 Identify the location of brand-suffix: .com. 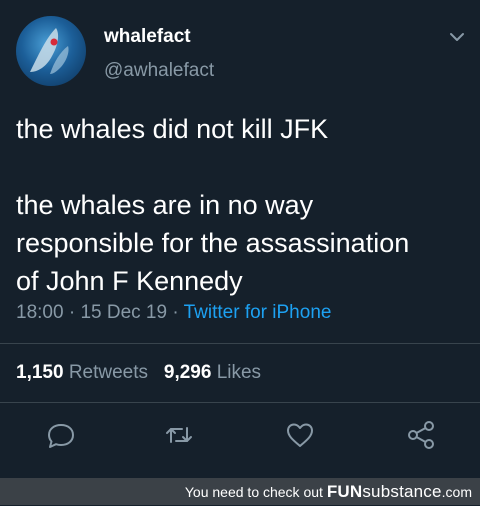
(456, 492).